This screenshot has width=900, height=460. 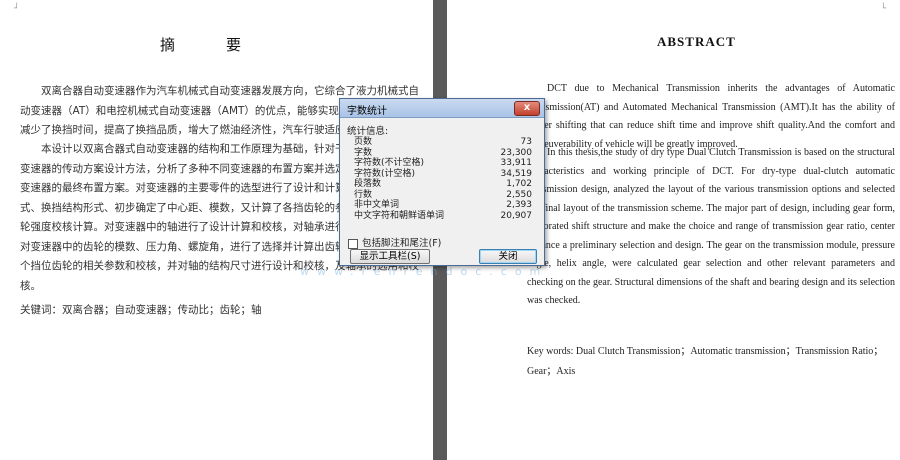 What do you see at coordinates (363, 152) in the screenshot?
I see `stat-label: 字数` at bounding box center [363, 152].